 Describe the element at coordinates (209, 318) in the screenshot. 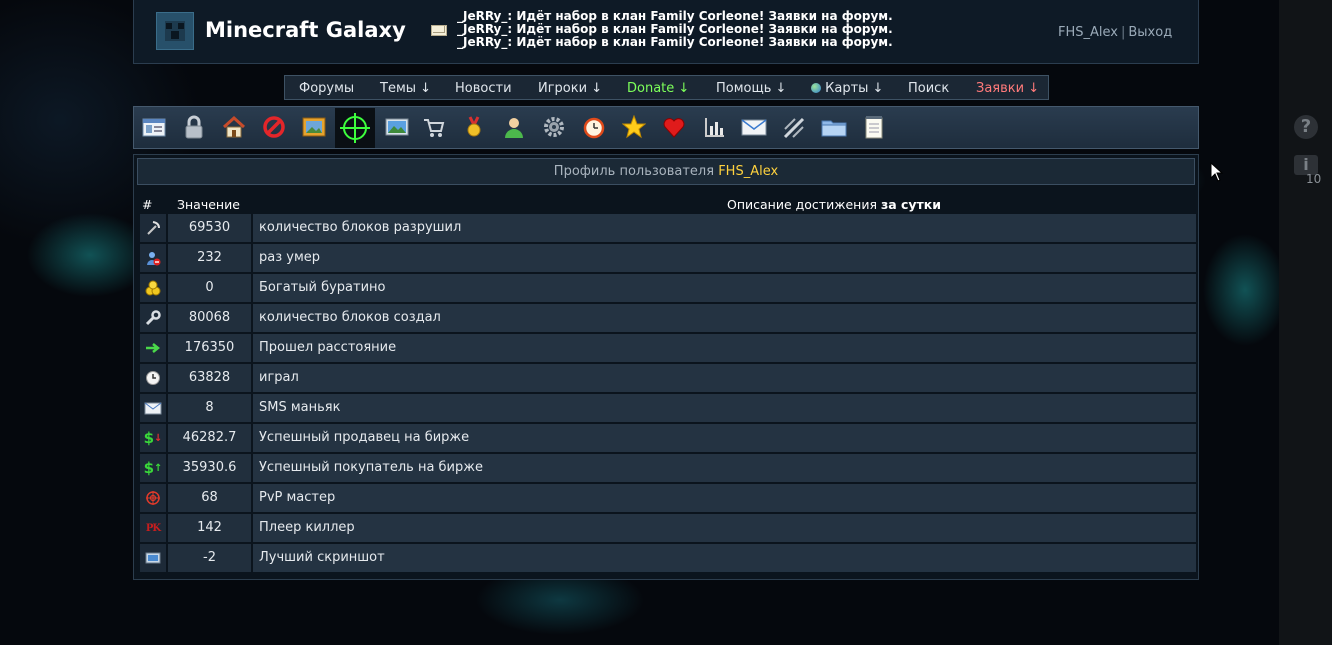

I see `row-value: 80068` at that location.